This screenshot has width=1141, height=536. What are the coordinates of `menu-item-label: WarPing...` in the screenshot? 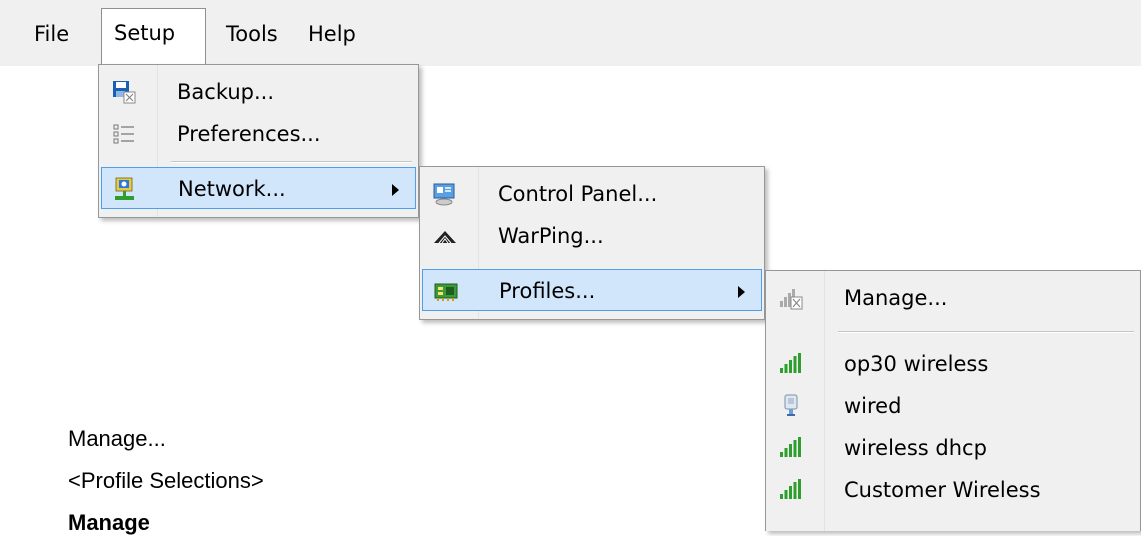 It's located at (551, 236).